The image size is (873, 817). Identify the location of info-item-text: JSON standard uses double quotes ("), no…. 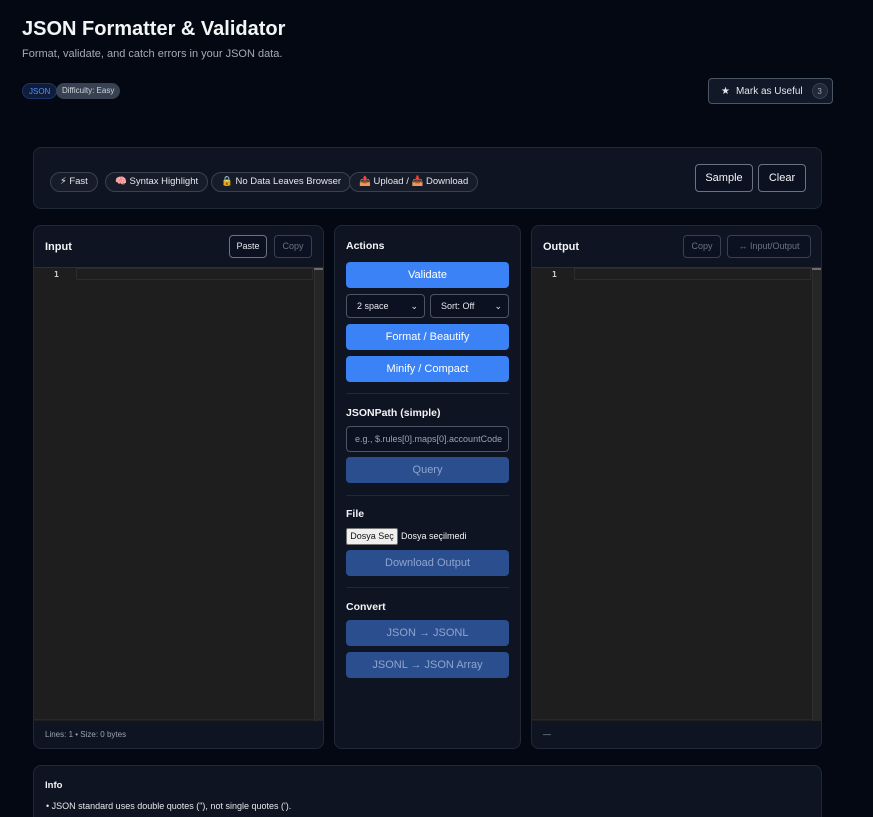
(171, 806).